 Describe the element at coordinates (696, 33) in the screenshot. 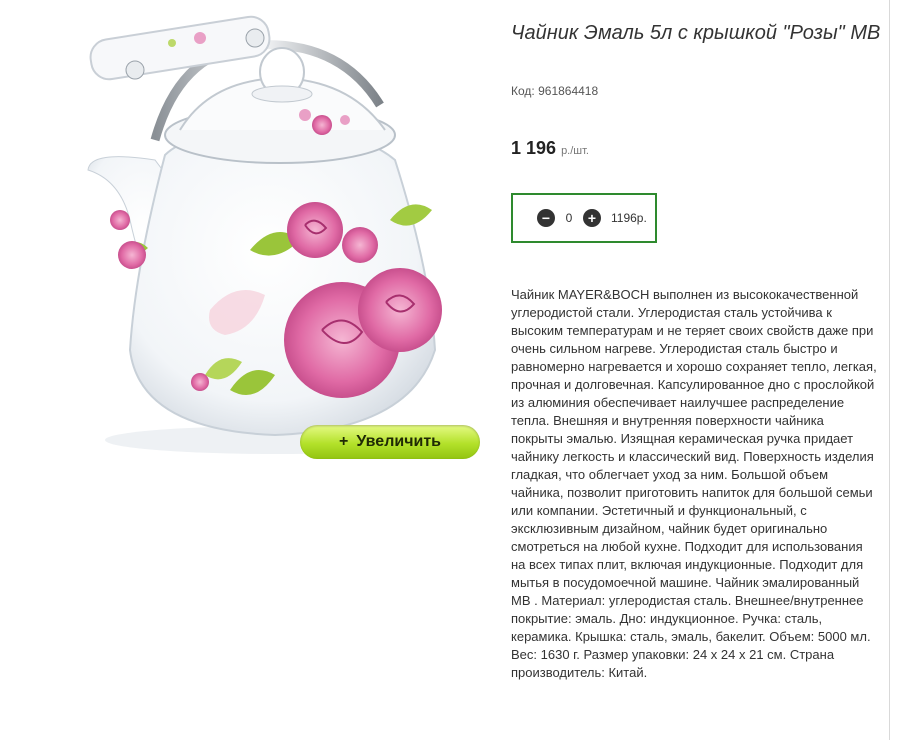

I see `product-title: Чайник Эмаль 5л с крышкой "Розы" МВ` at that location.